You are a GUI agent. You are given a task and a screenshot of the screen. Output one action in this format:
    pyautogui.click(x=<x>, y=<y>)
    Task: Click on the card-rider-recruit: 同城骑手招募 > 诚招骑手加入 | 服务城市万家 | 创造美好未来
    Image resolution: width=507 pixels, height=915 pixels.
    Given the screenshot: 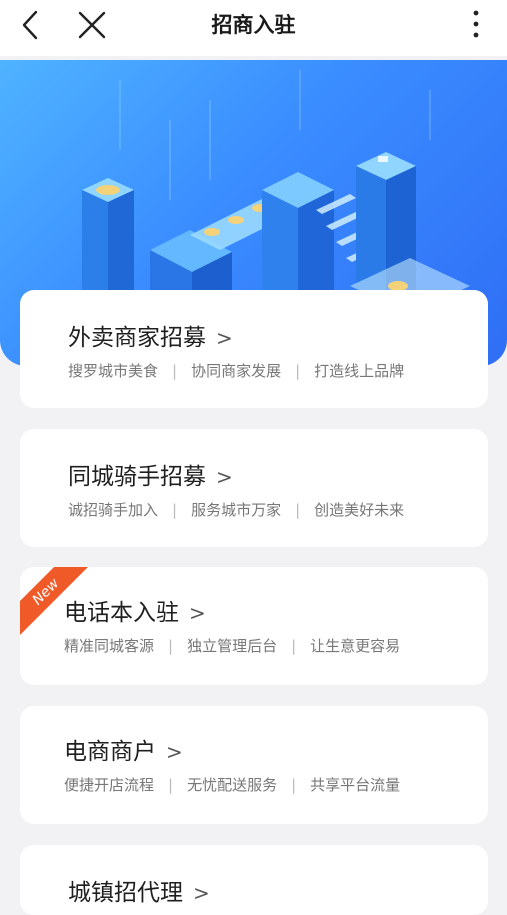 What is the action you would take?
    pyautogui.click(x=254, y=488)
    